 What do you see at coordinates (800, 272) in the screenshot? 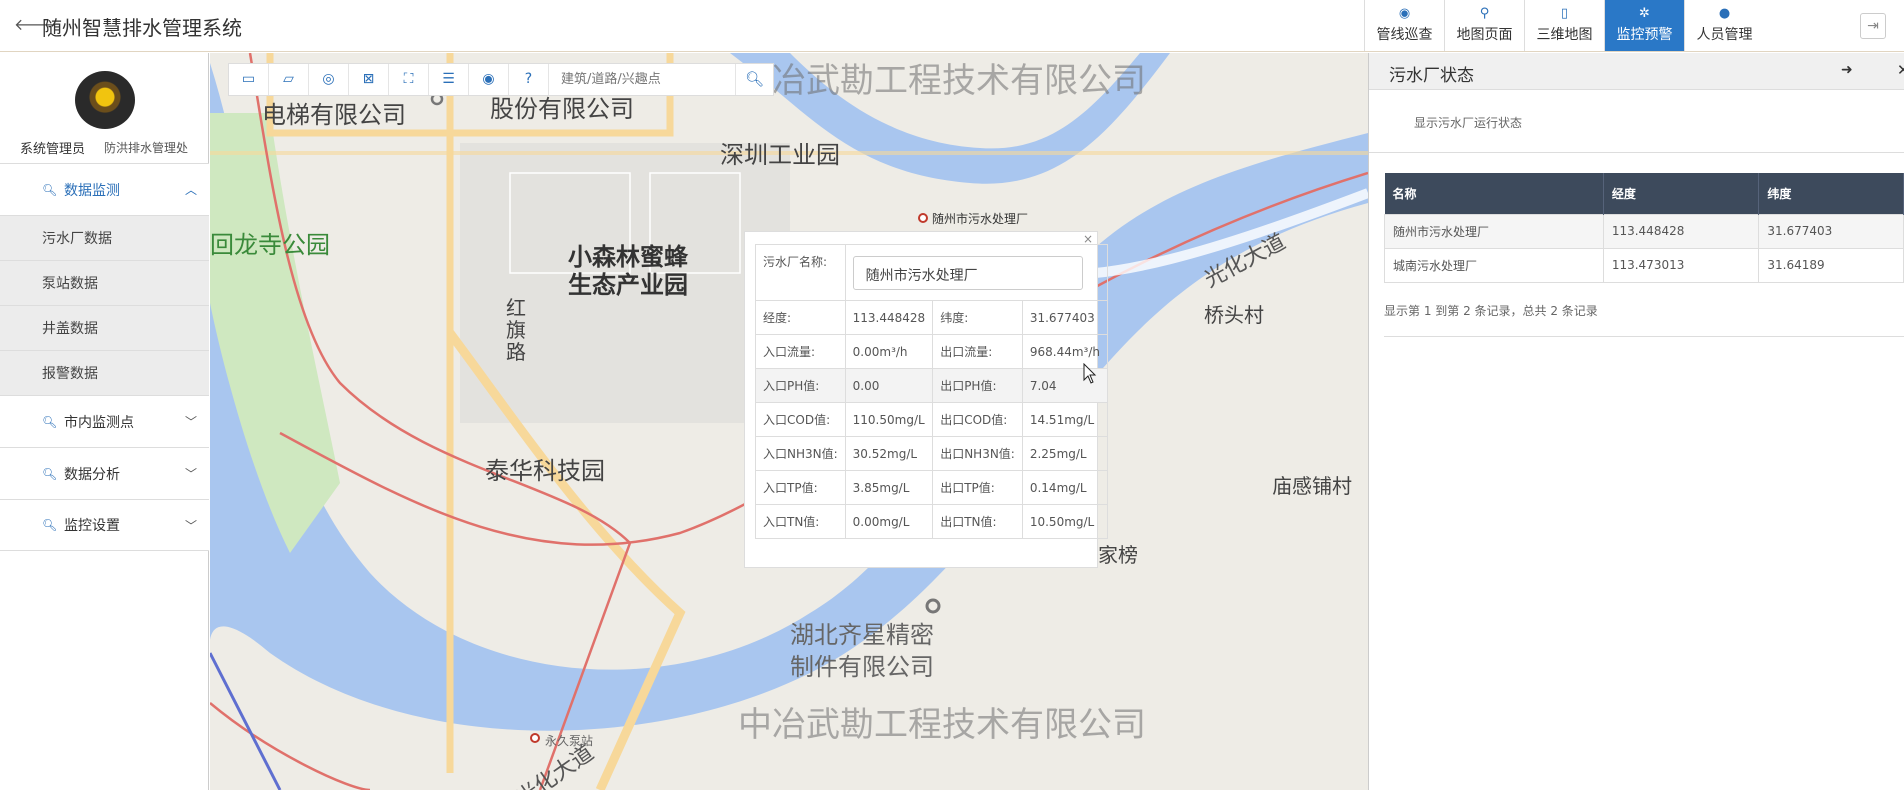
I see `name-label: 污水厂名称:` at bounding box center [800, 272].